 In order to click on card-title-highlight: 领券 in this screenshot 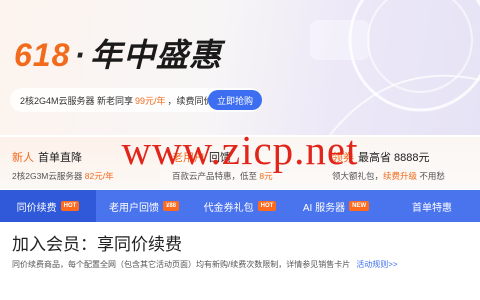, I will do `click(343, 158)`.